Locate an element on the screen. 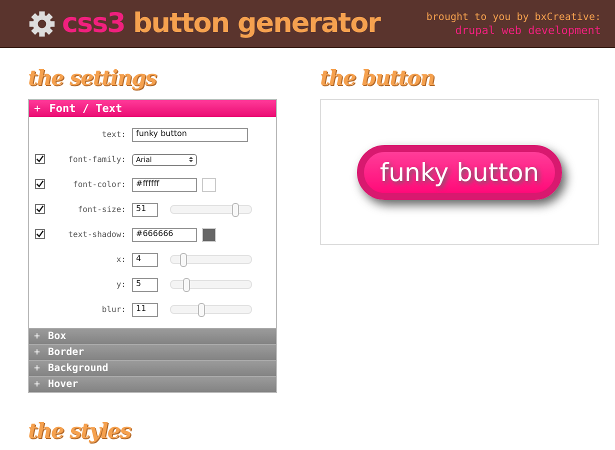  field-label: y: is located at coordinates (120, 284).